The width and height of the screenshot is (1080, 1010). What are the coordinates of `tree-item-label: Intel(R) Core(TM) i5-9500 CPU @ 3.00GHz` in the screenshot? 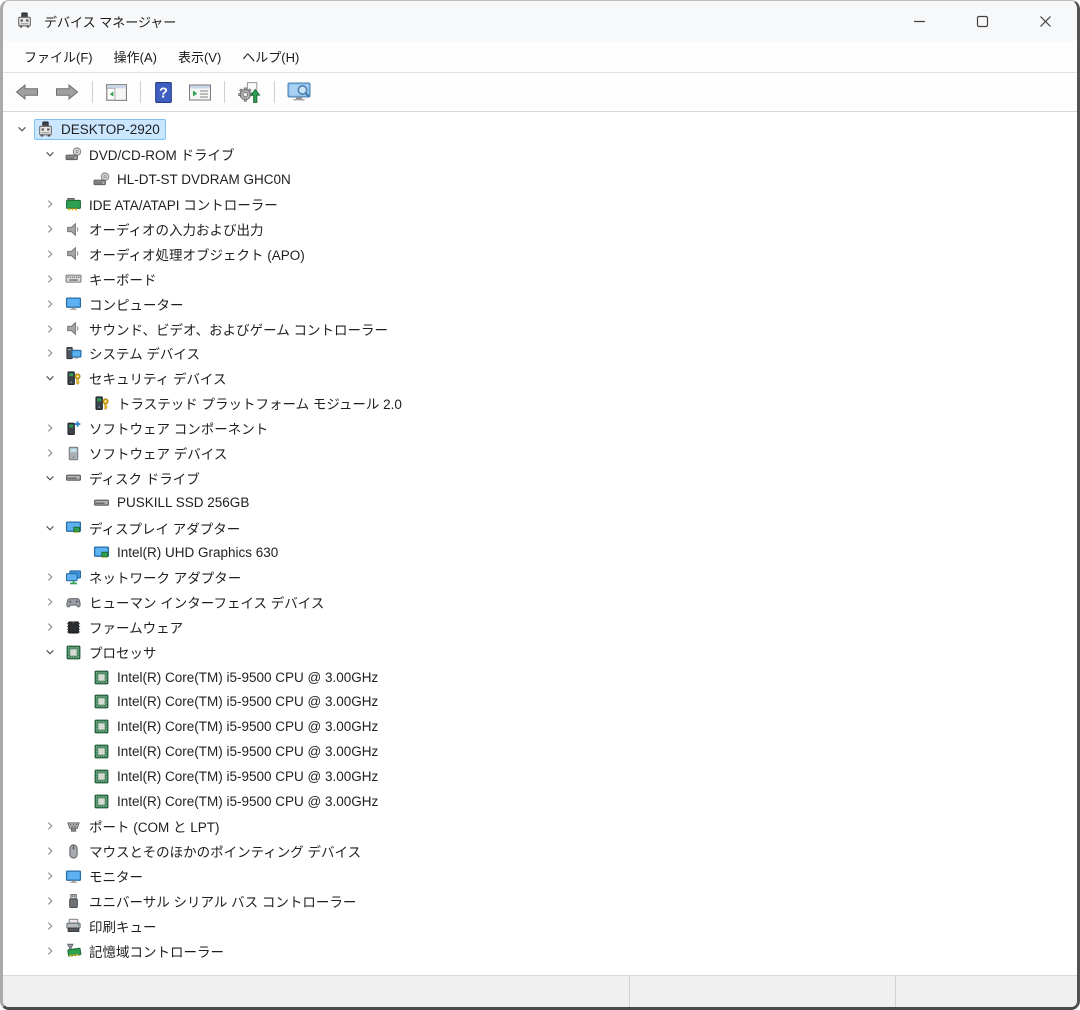 It's located at (248, 801).